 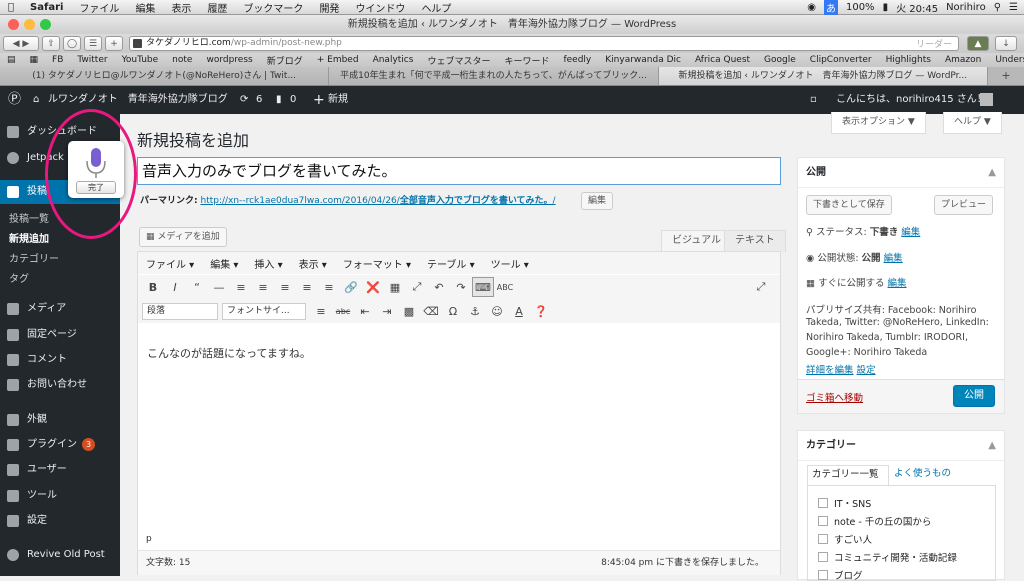 What do you see at coordinates (380, 7) in the screenshot?
I see `menu-window: ウインドウ` at bounding box center [380, 7].